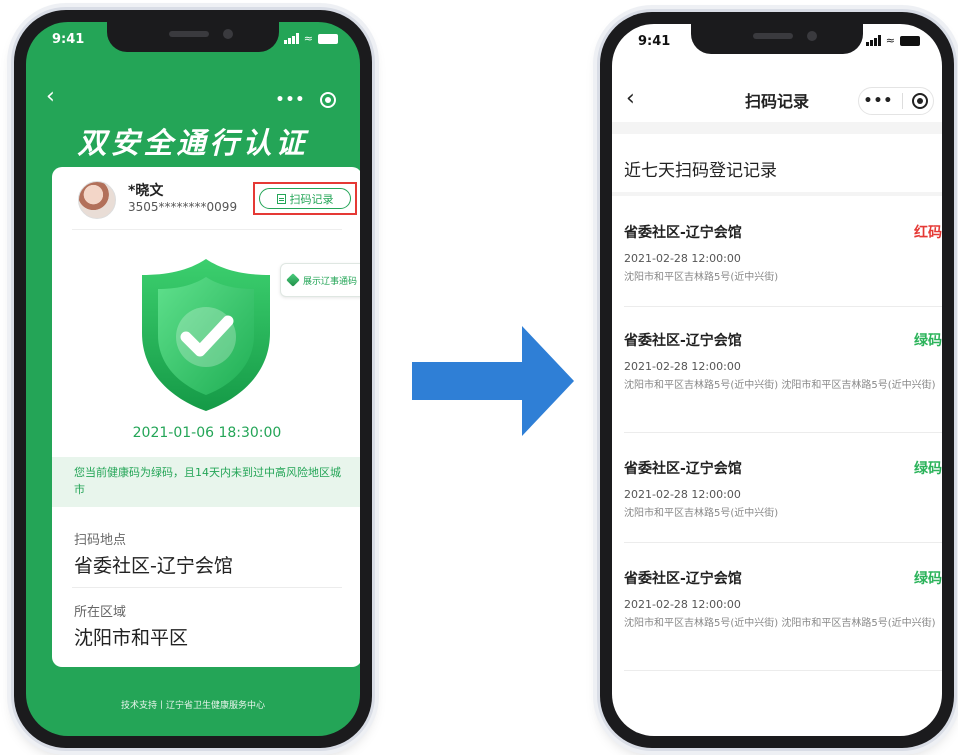 This screenshot has height=755, width=958. I want to click on section-title: 近七天扫码登记记录, so click(700, 171).